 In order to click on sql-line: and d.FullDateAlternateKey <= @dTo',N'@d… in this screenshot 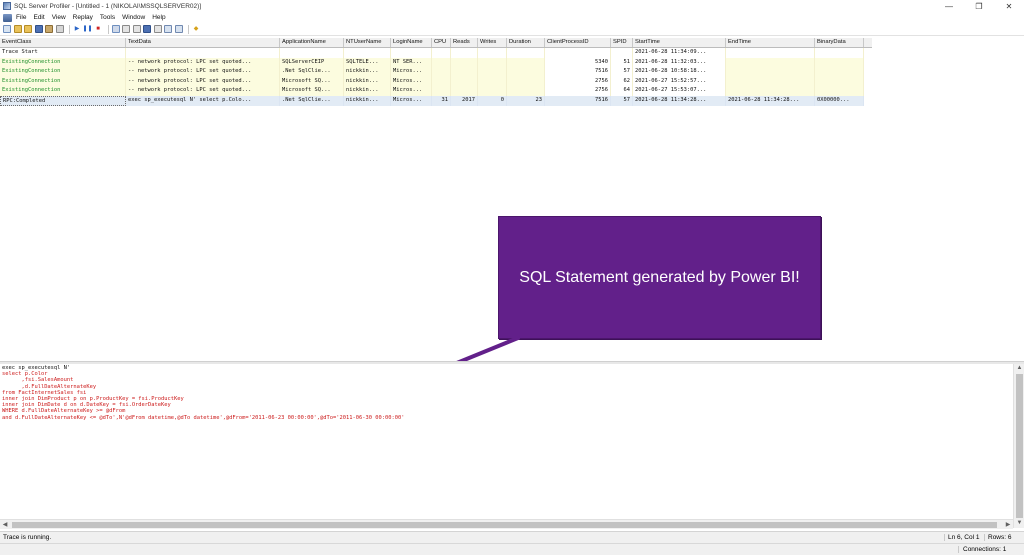, I will do `click(203, 417)`.